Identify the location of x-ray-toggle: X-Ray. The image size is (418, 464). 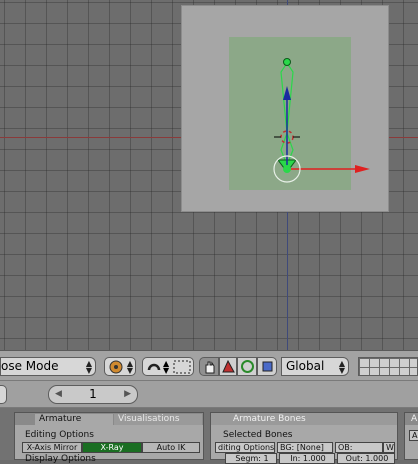
(112, 447).